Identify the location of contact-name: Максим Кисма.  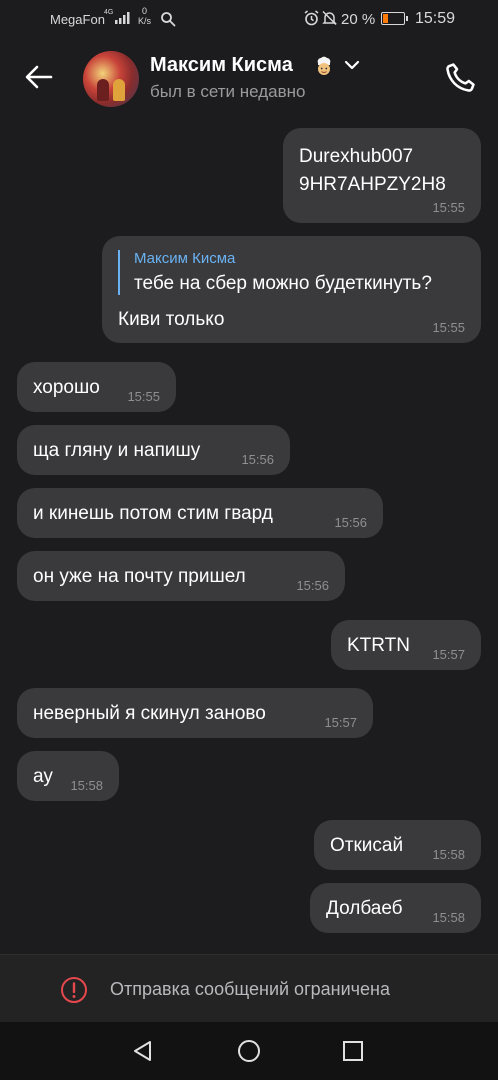
(221, 65).